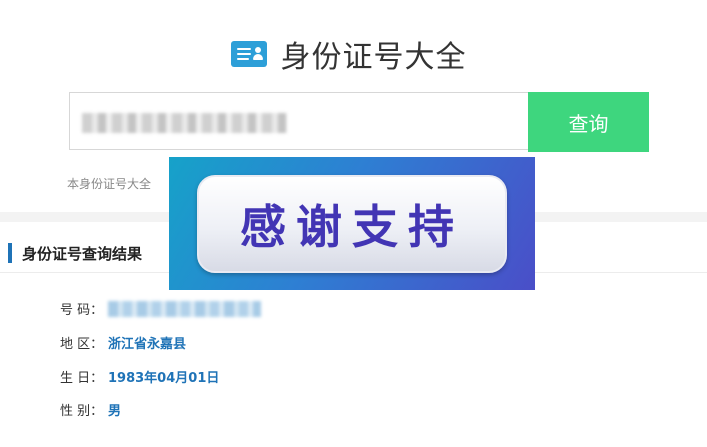 The image size is (707, 447). I want to click on blurred-number-value, so click(184, 308).